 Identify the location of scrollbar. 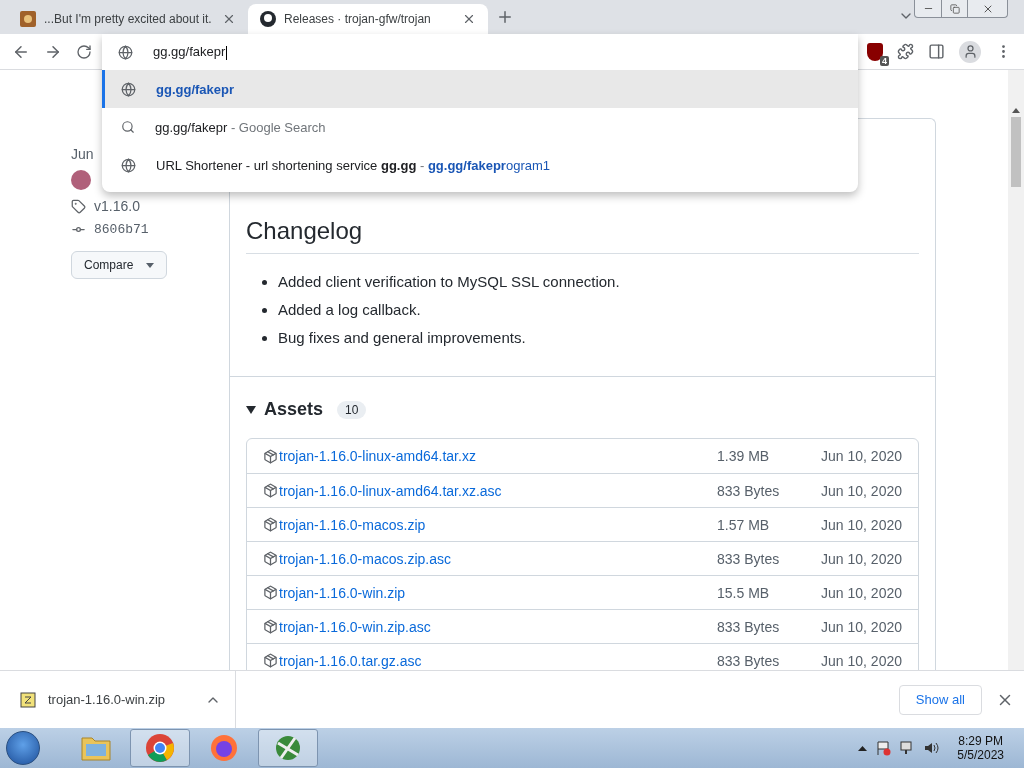
(1016, 370).